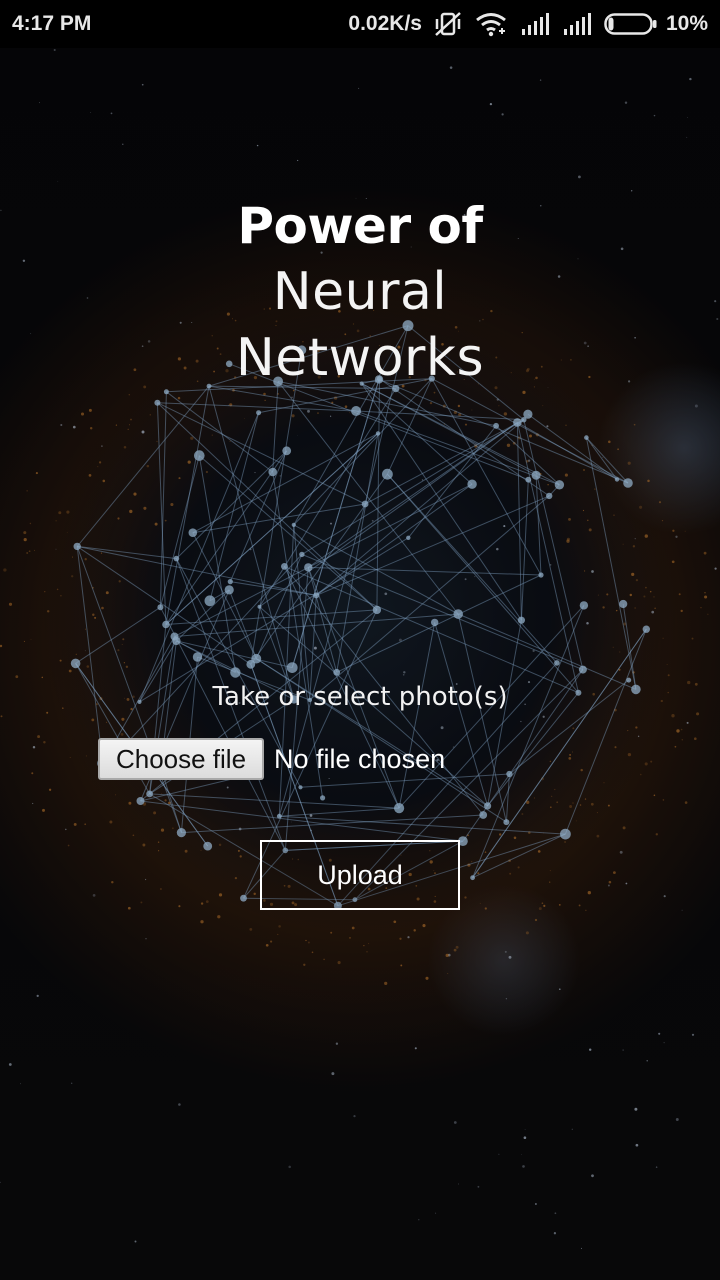 This screenshot has width=720, height=1280. I want to click on file-input: Choose file No file chosen, so click(271, 759).